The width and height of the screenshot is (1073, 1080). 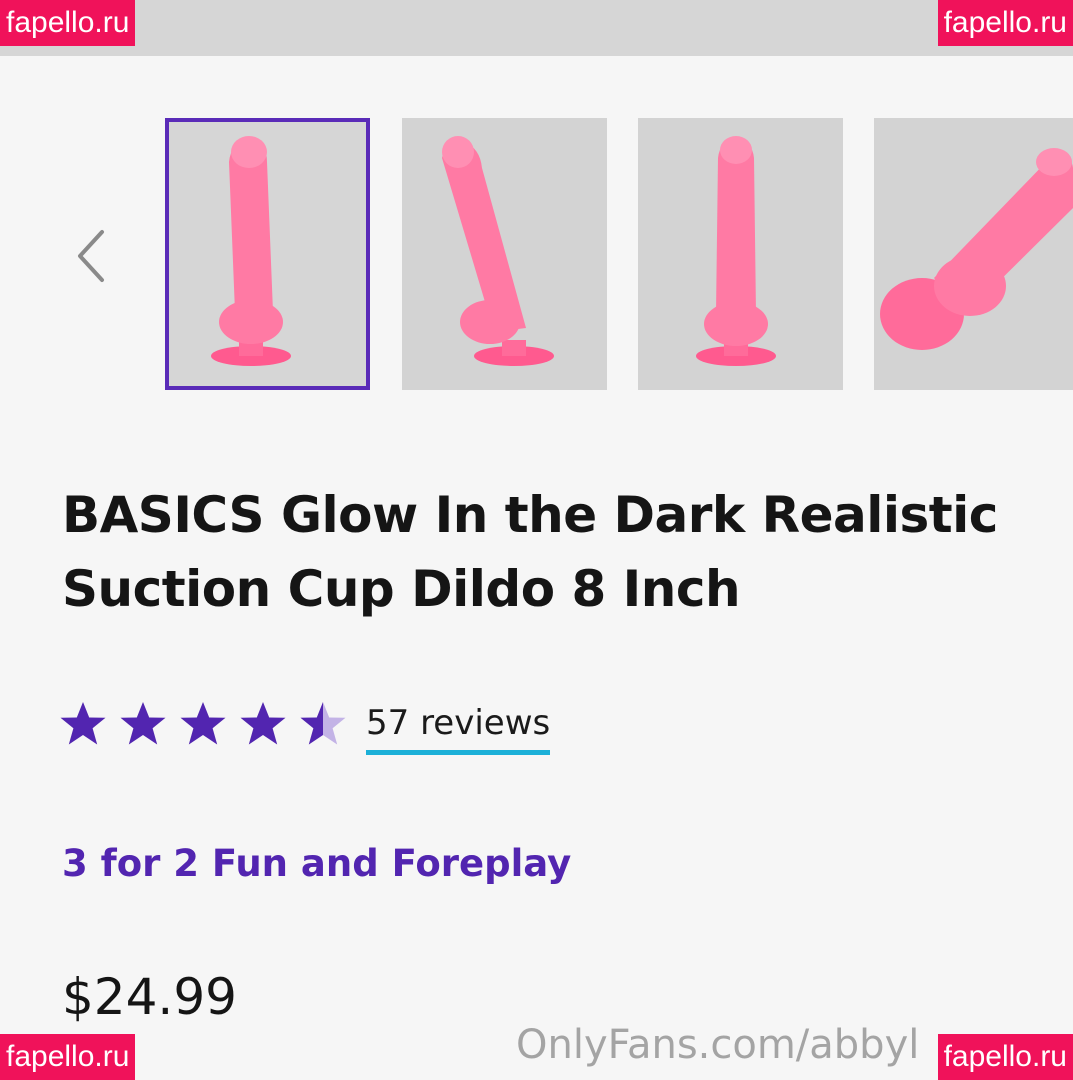 I want to click on promo-link: 3 for 2 Fun and Foreplay, so click(x=316, y=863).